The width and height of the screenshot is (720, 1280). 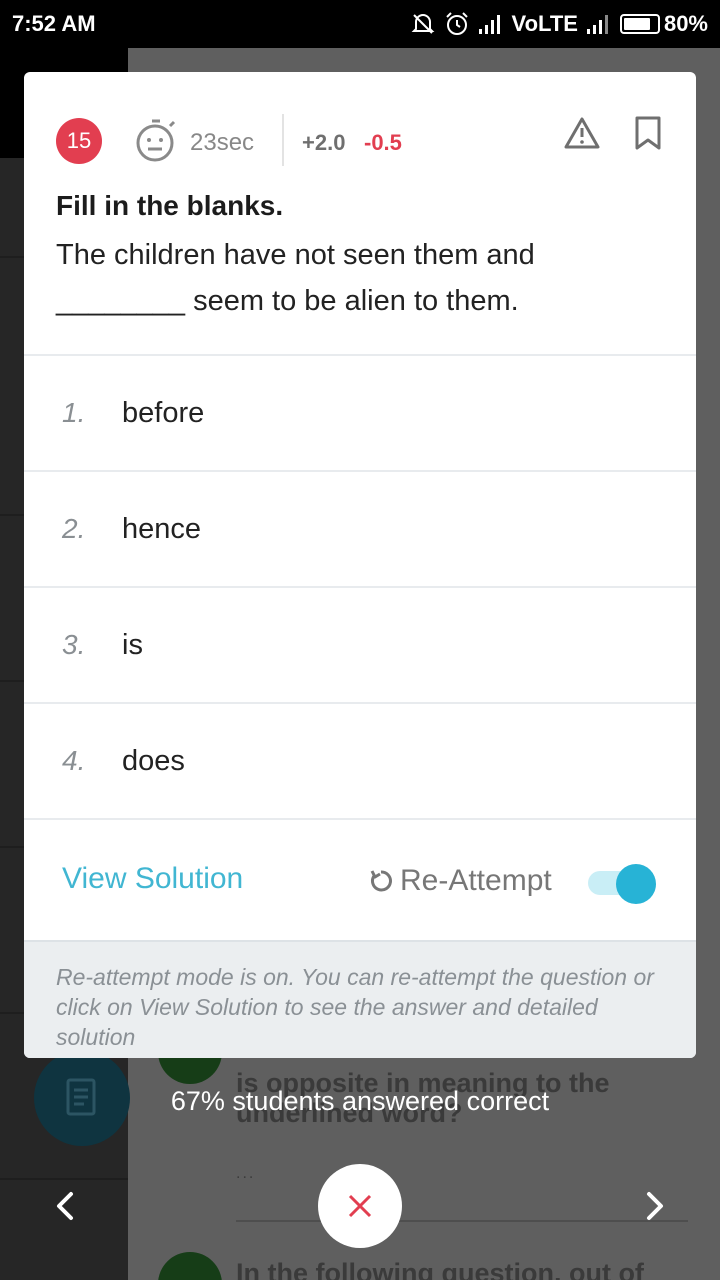 What do you see at coordinates (360, 24) in the screenshot?
I see `status-bar: 7:52 AM VoLTE 80%` at bounding box center [360, 24].